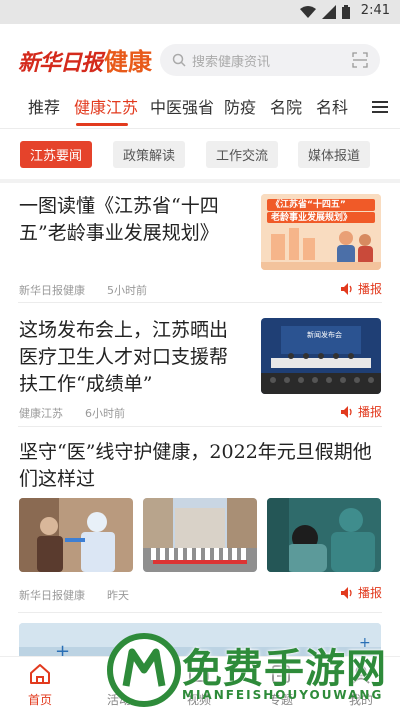  Describe the element at coordinates (56, 154) in the screenshot. I see `subtab-jiangsu-news: 江苏要闻` at that location.